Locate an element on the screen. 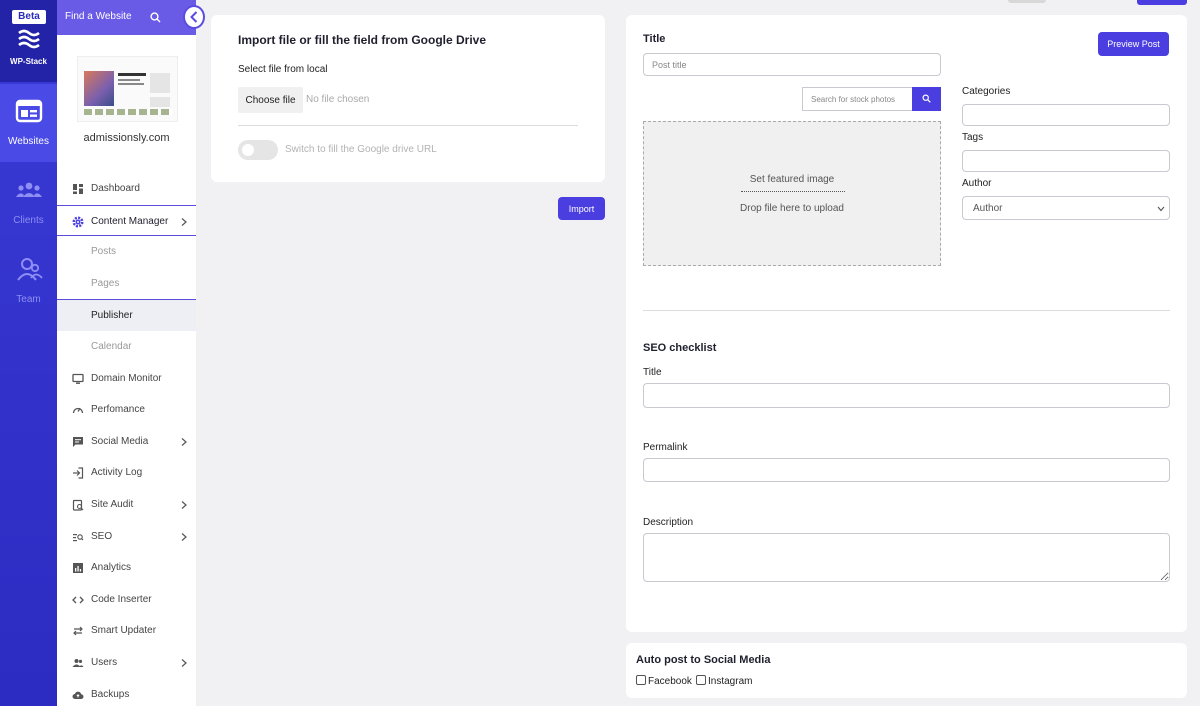 Image resolution: width=1200 pixels, height=706 pixels. sidebar-item-social-media: Social Media is located at coordinates (126, 442).